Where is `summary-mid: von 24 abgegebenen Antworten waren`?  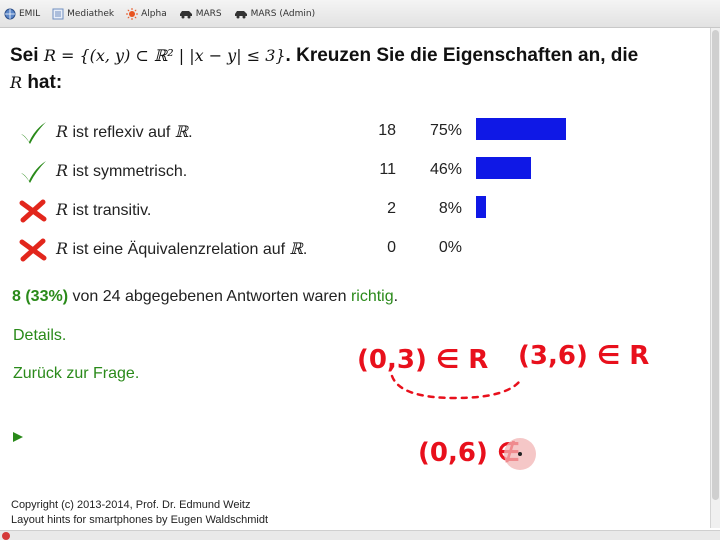
summary-mid: von 24 abgegebenen Antworten waren is located at coordinates (209, 296).